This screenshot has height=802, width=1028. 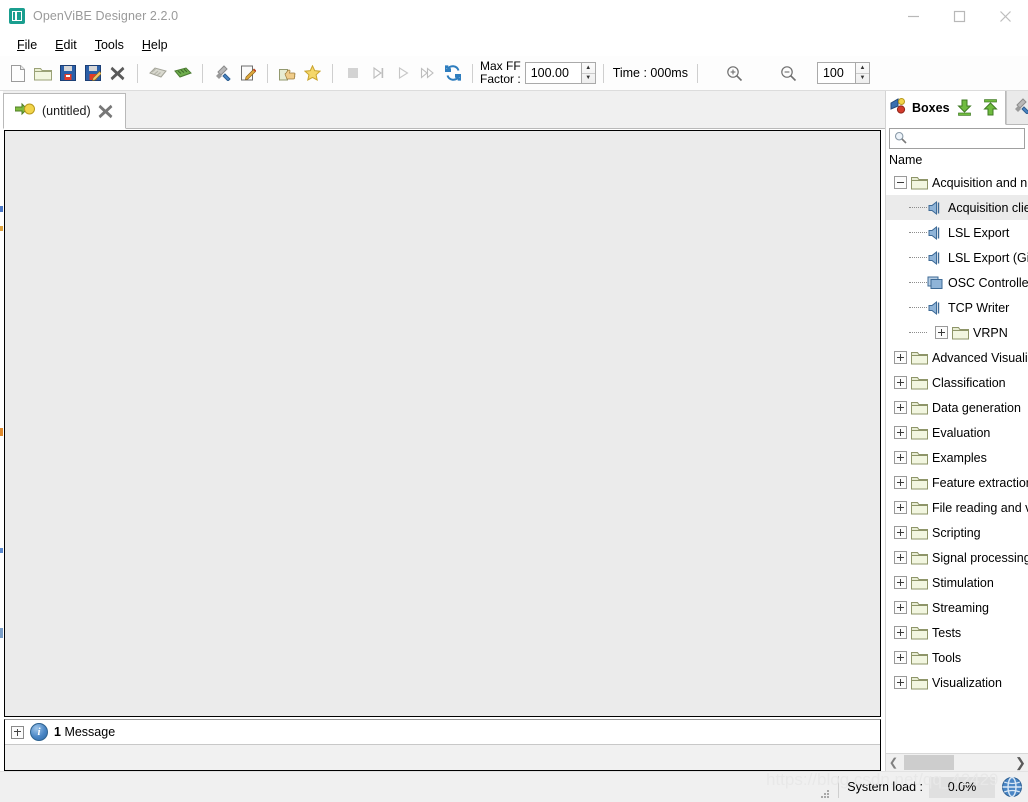 What do you see at coordinates (946, 108) in the screenshot?
I see `tab-boxes: Boxes` at bounding box center [946, 108].